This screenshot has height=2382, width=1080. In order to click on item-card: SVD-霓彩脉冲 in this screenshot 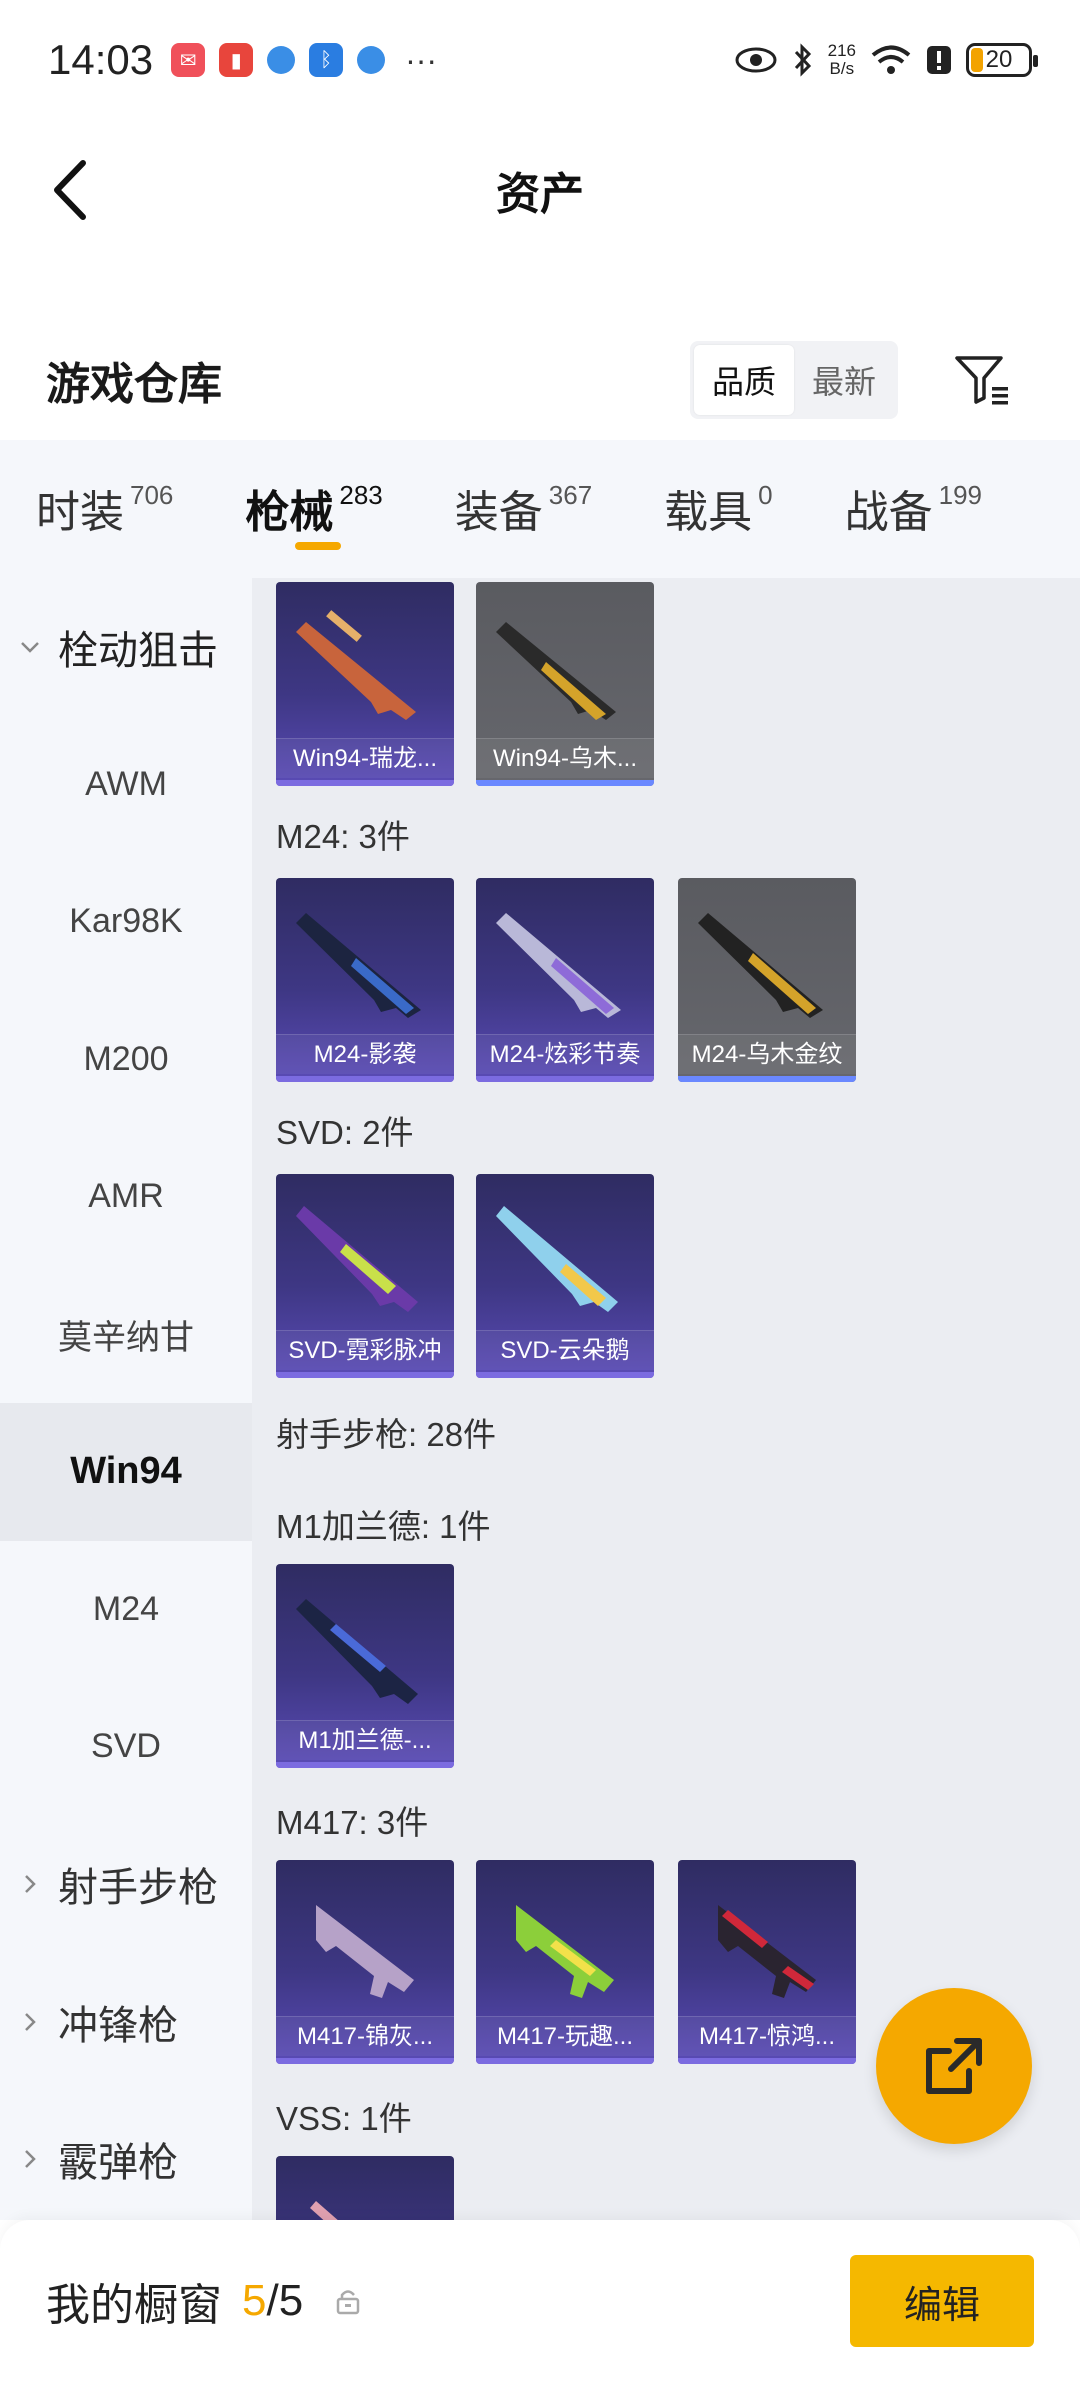, I will do `click(365, 1276)`.